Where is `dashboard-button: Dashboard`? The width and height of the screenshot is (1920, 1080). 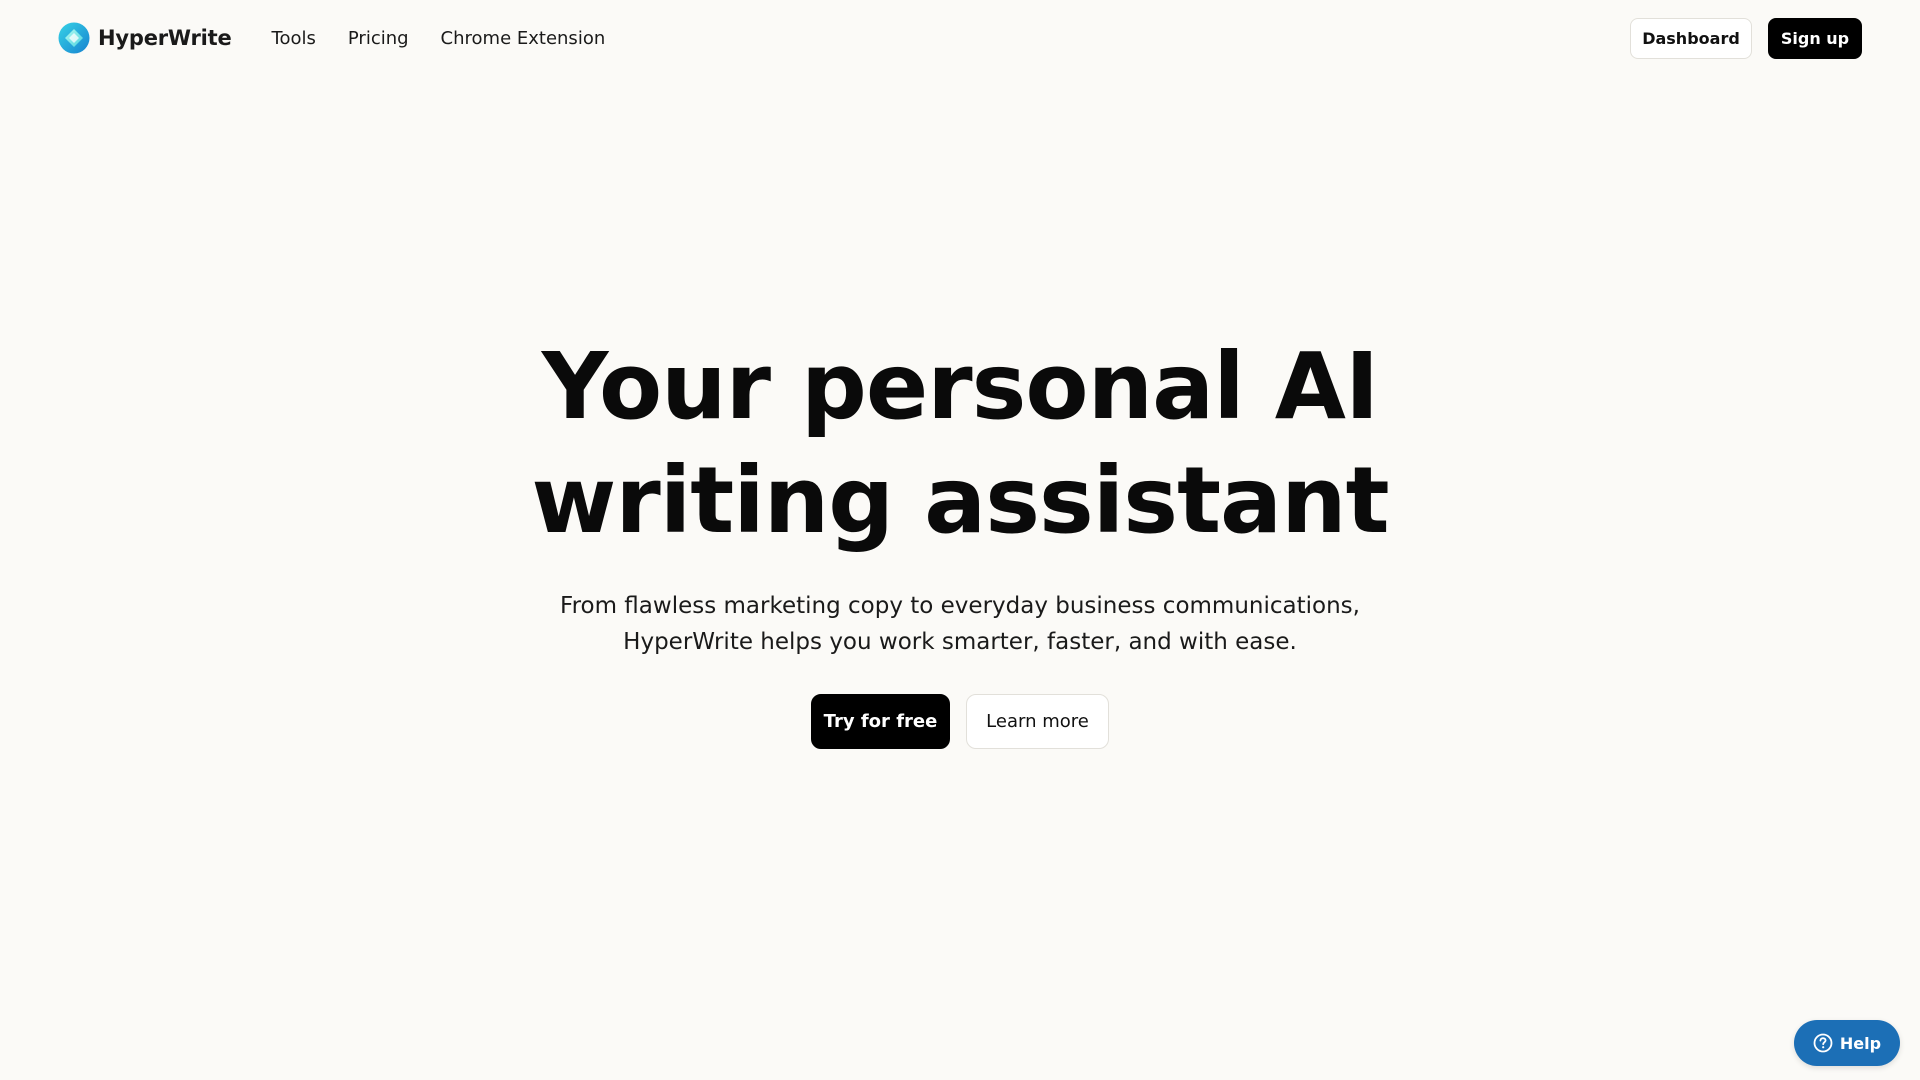 dashboard-button: Dashboard is located at coordinates (1691, 38).